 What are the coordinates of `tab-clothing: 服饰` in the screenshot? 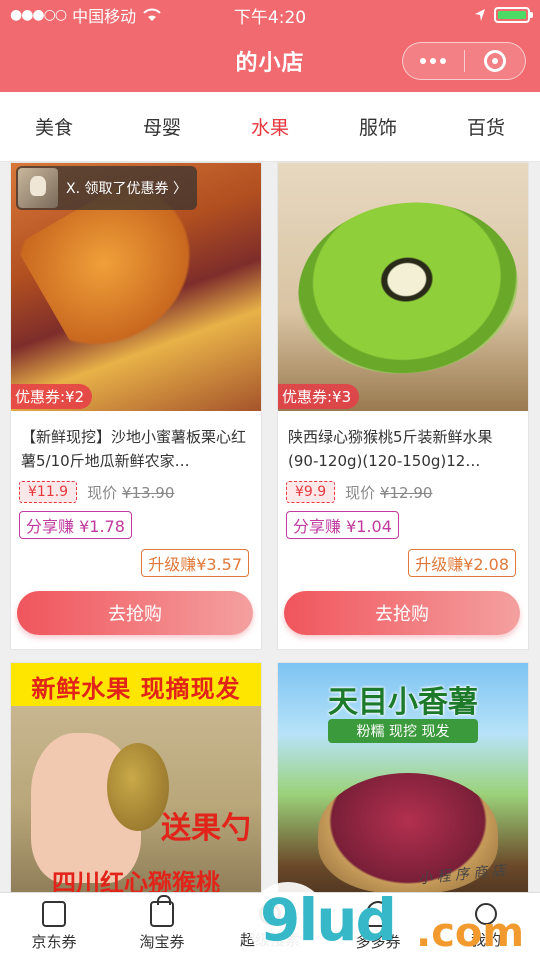 It's located at (378, 126).